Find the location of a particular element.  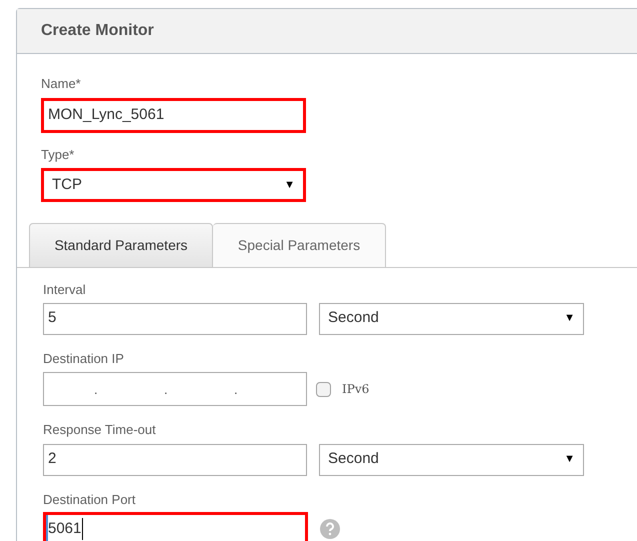

port-field: 5061 is located at coordinates (175, 526).